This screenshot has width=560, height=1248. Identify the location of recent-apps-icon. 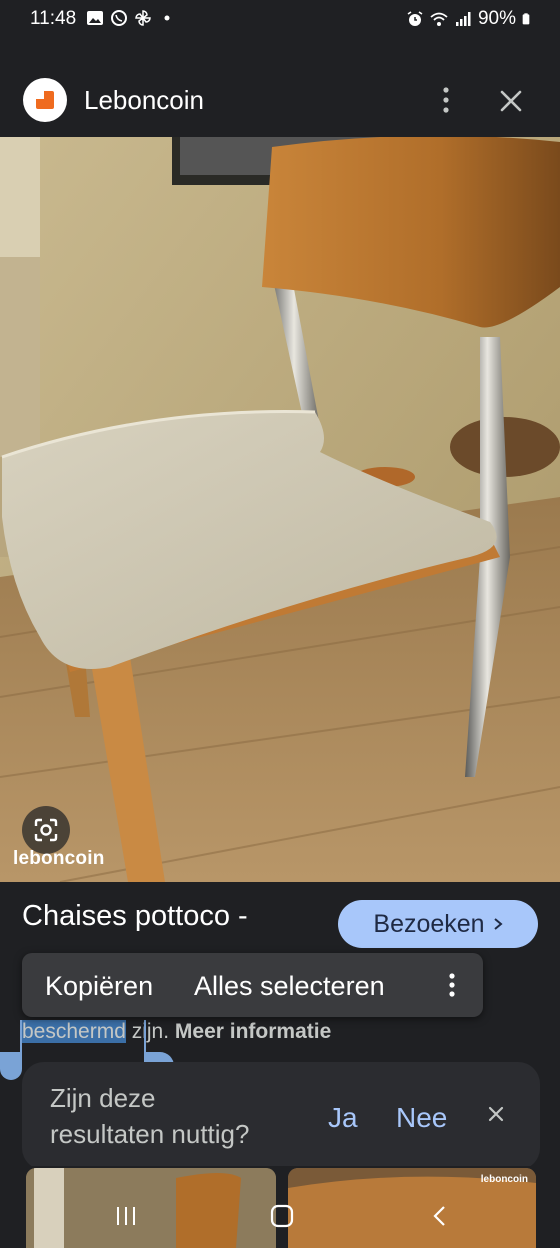
(126, 1216).